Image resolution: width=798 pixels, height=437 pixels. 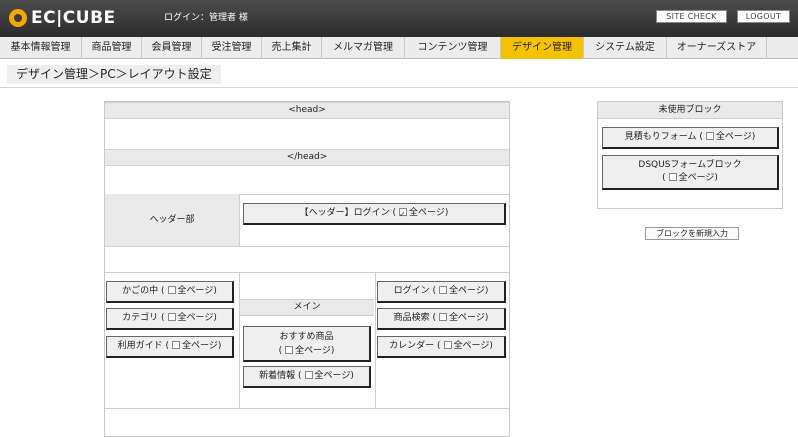 I want to click on breadcrumb: デザイン管理＞PC＞レイアウト設定, so click(x=399, y=73).